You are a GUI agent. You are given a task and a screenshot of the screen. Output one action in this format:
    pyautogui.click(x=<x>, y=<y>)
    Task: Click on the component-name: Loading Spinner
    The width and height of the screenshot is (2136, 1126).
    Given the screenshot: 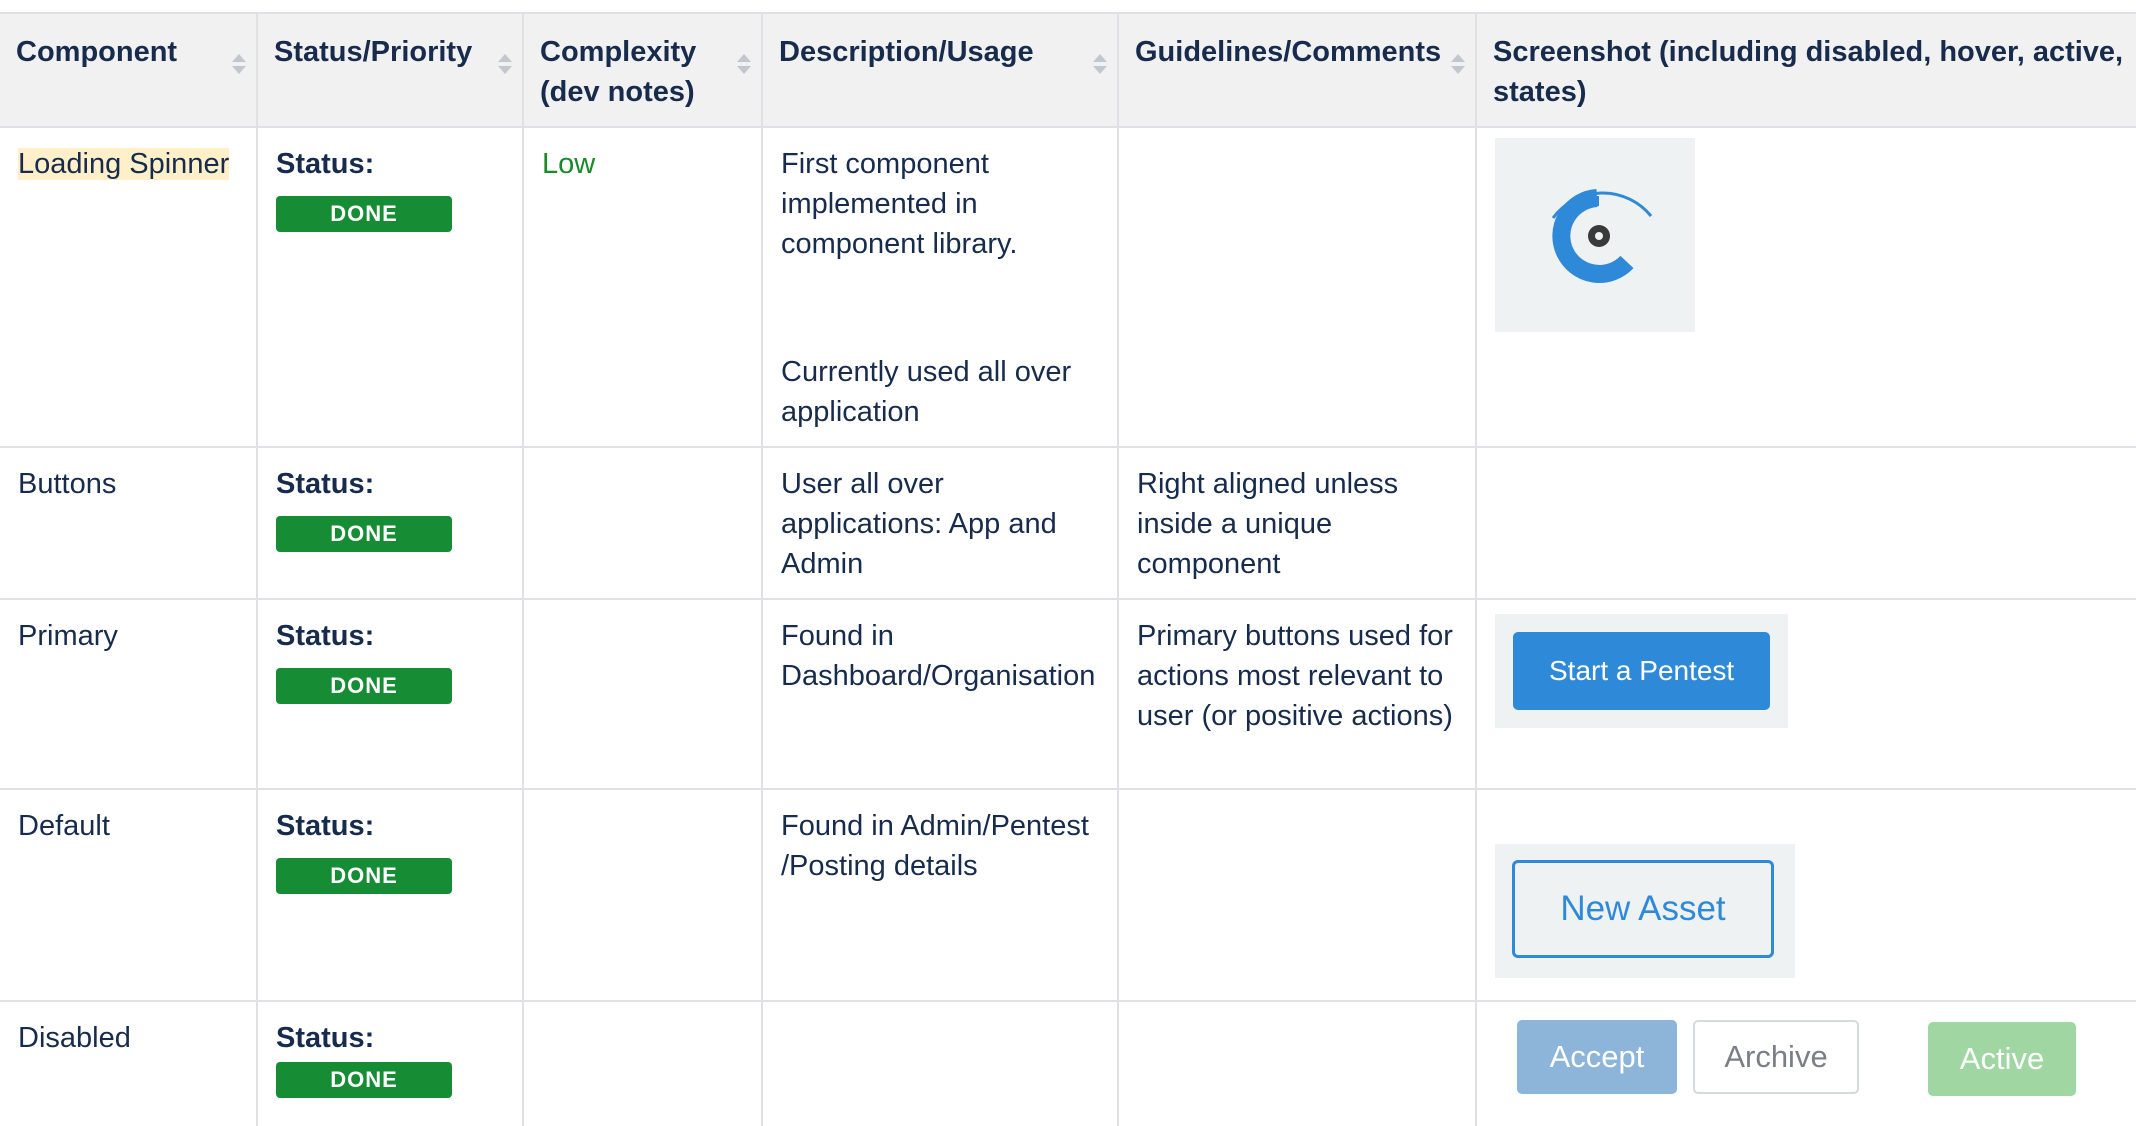 What is the action you would take?
    pyautogui.click(x=124, y=164)
    